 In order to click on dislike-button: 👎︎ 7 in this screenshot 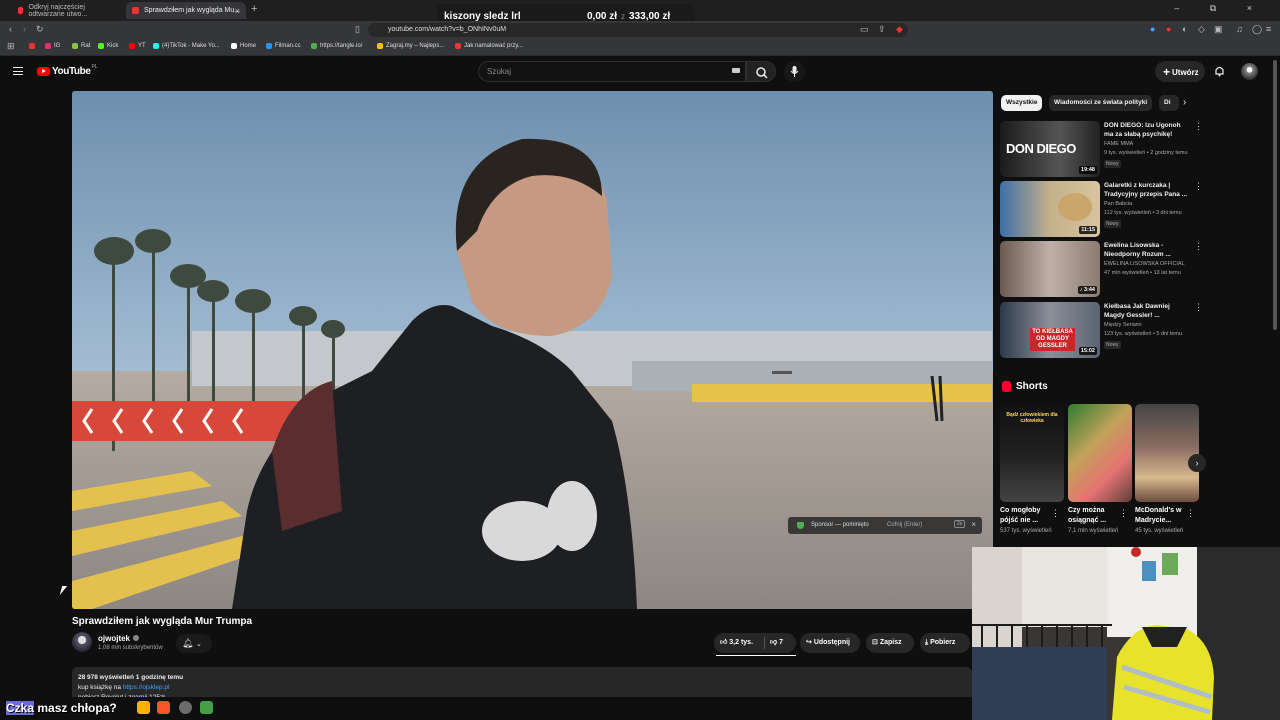, I will do `click(776, 643)`.